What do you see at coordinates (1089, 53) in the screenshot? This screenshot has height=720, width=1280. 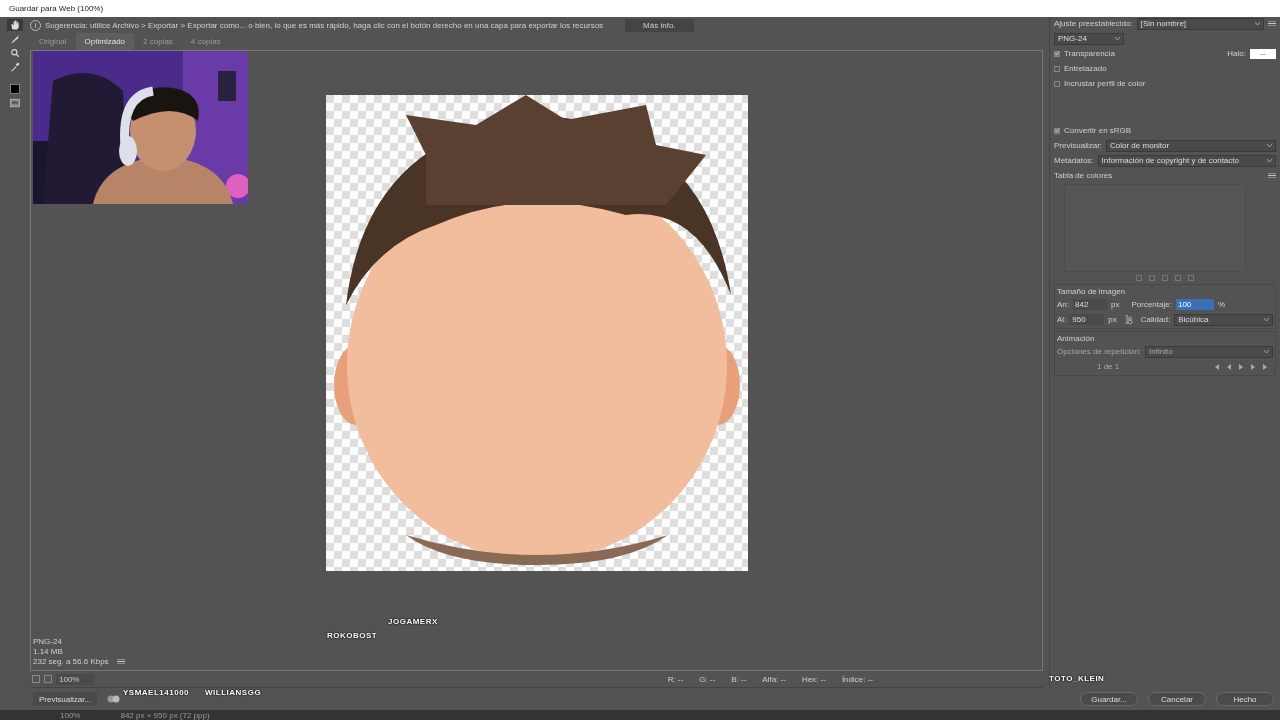 I see `option-label: Transparencia` at bounding box center [1089, 53].